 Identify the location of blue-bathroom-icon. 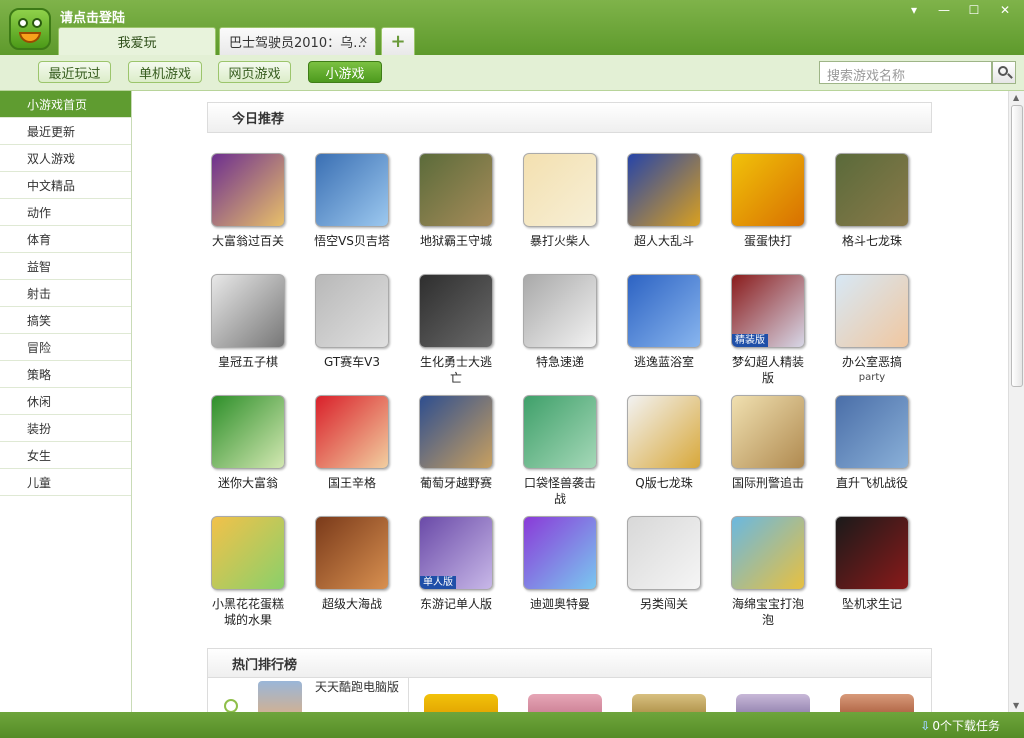
(664, 311).